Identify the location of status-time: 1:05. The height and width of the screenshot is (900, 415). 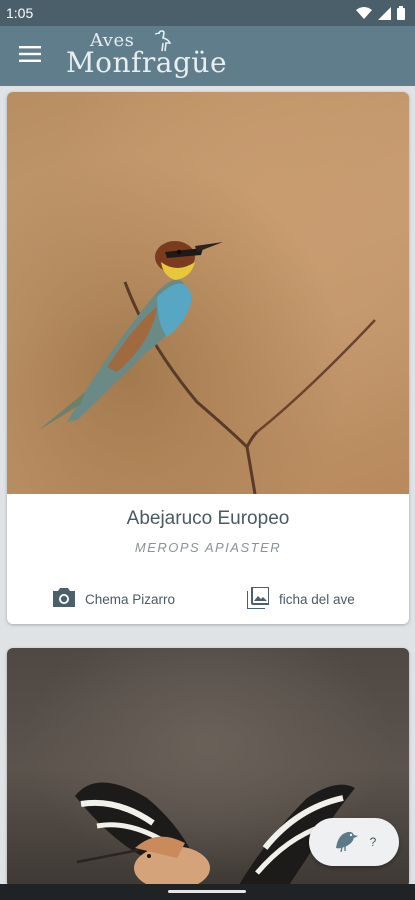
(20, 13).